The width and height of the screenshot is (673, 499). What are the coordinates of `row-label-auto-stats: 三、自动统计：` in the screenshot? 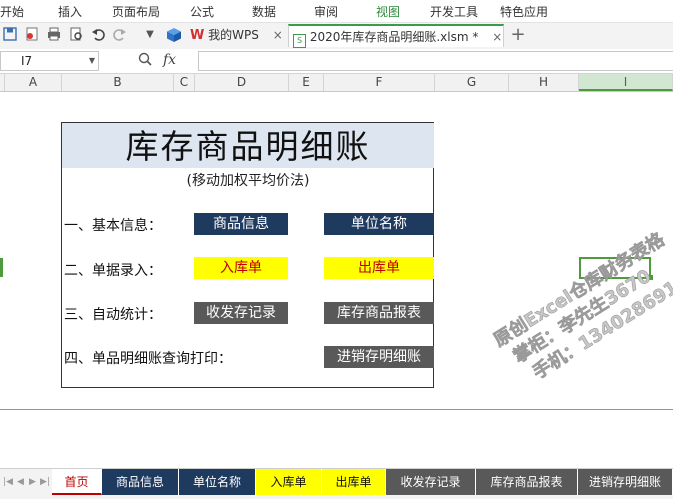 It's located at (113, 315).